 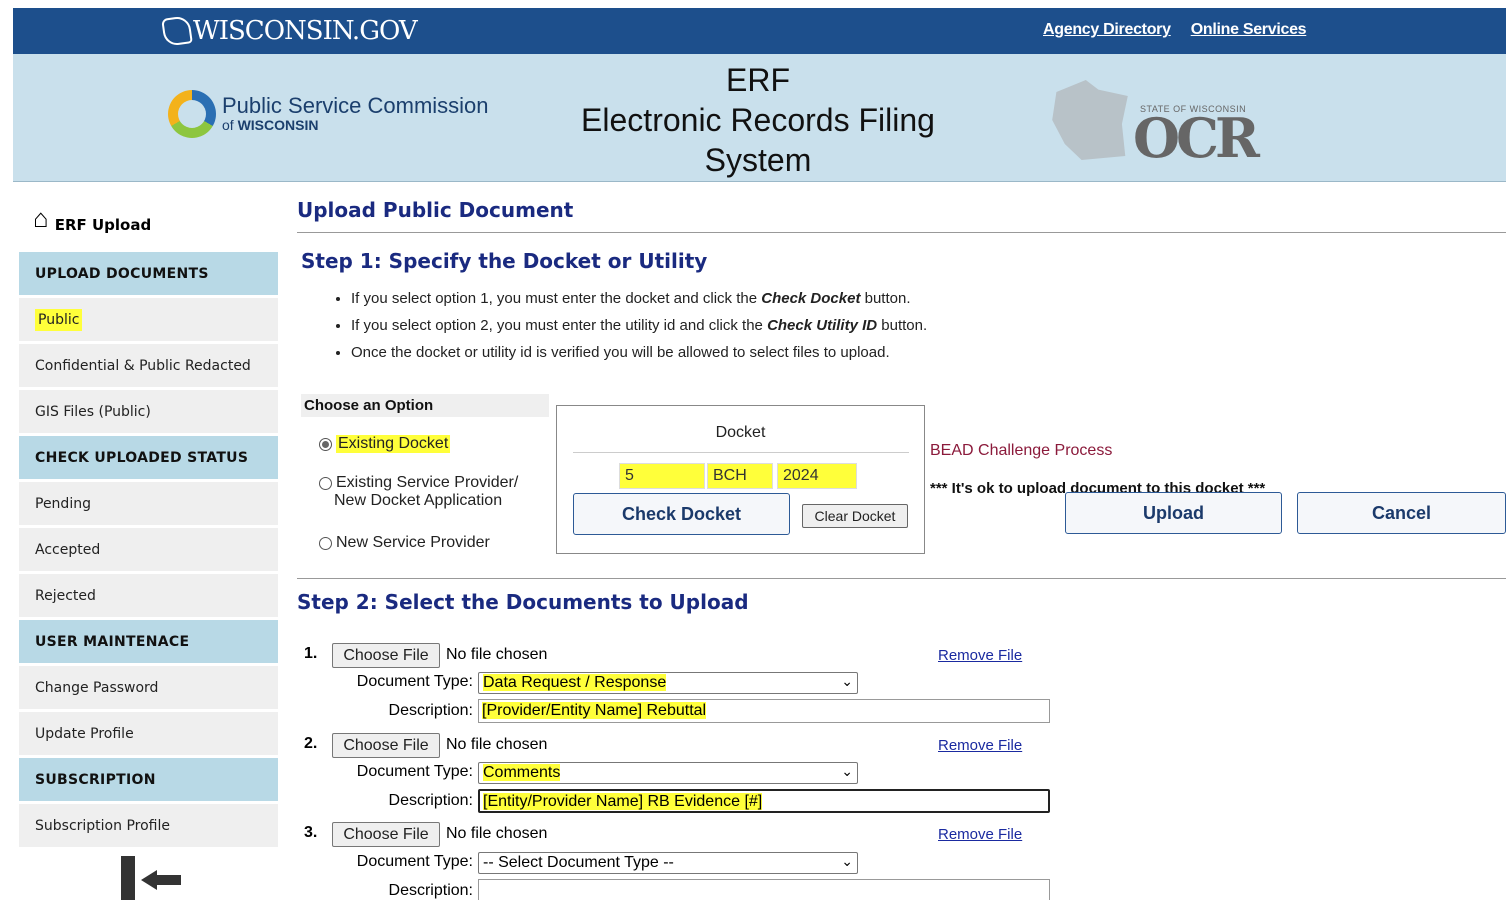 I want to click on sidebar-header-user: USER MAINTENACE, so click(x=148, y=641).